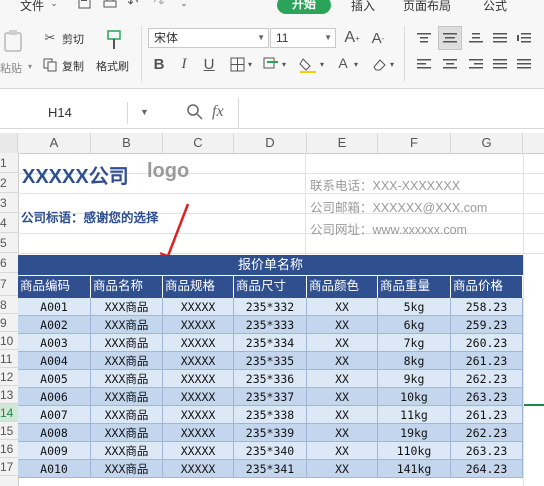 The image size is (544, 486). What do you see at coordinates (391, 113) in the screenshot?
I see `formula-input` at bounding box center [391, 113].